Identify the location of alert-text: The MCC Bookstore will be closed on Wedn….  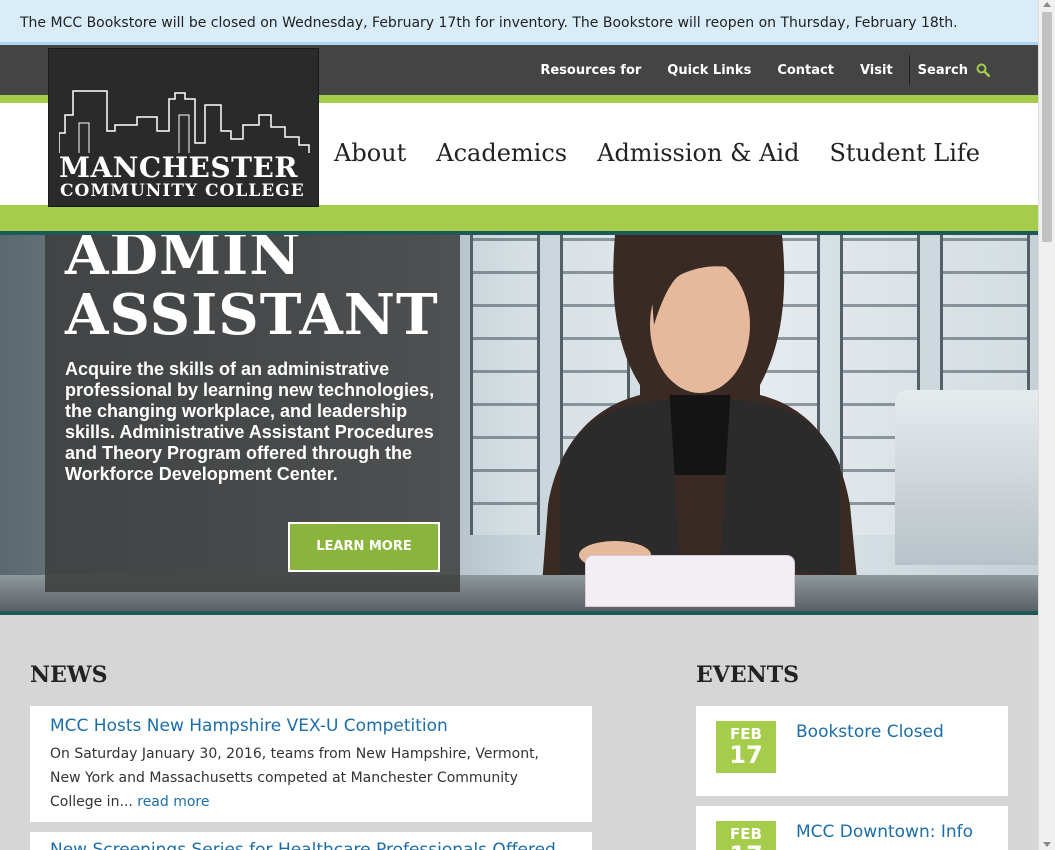
(489, 23).